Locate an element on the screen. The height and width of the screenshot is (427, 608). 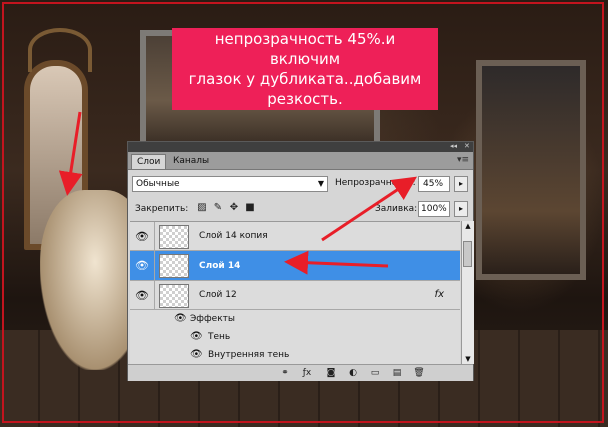
chevron-down-icon: ▼ is located at coordinates (320, 183).